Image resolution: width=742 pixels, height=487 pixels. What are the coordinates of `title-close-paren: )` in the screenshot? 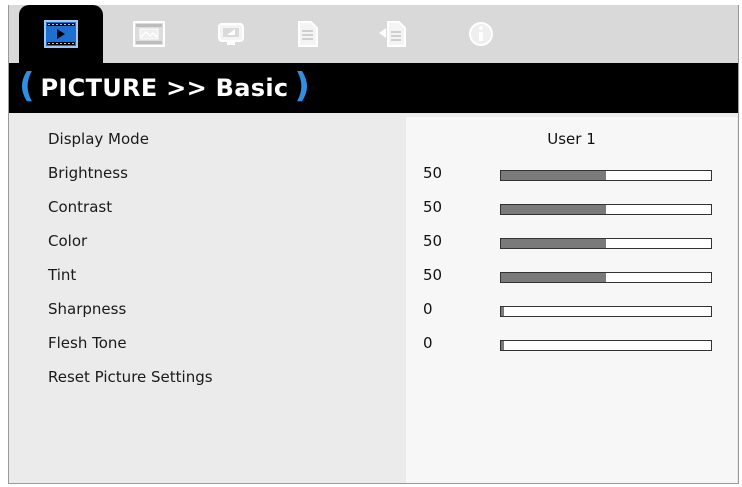 It's located at (302, 86).